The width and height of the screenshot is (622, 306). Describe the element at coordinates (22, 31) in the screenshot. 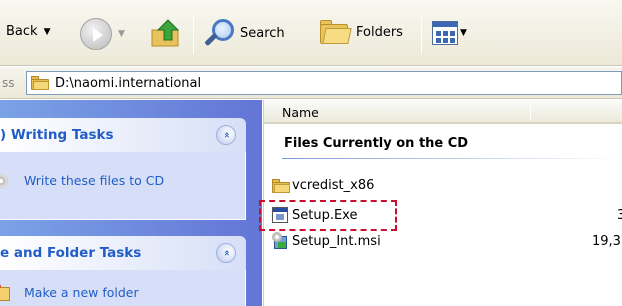

I see `back-label: Back` at that location.